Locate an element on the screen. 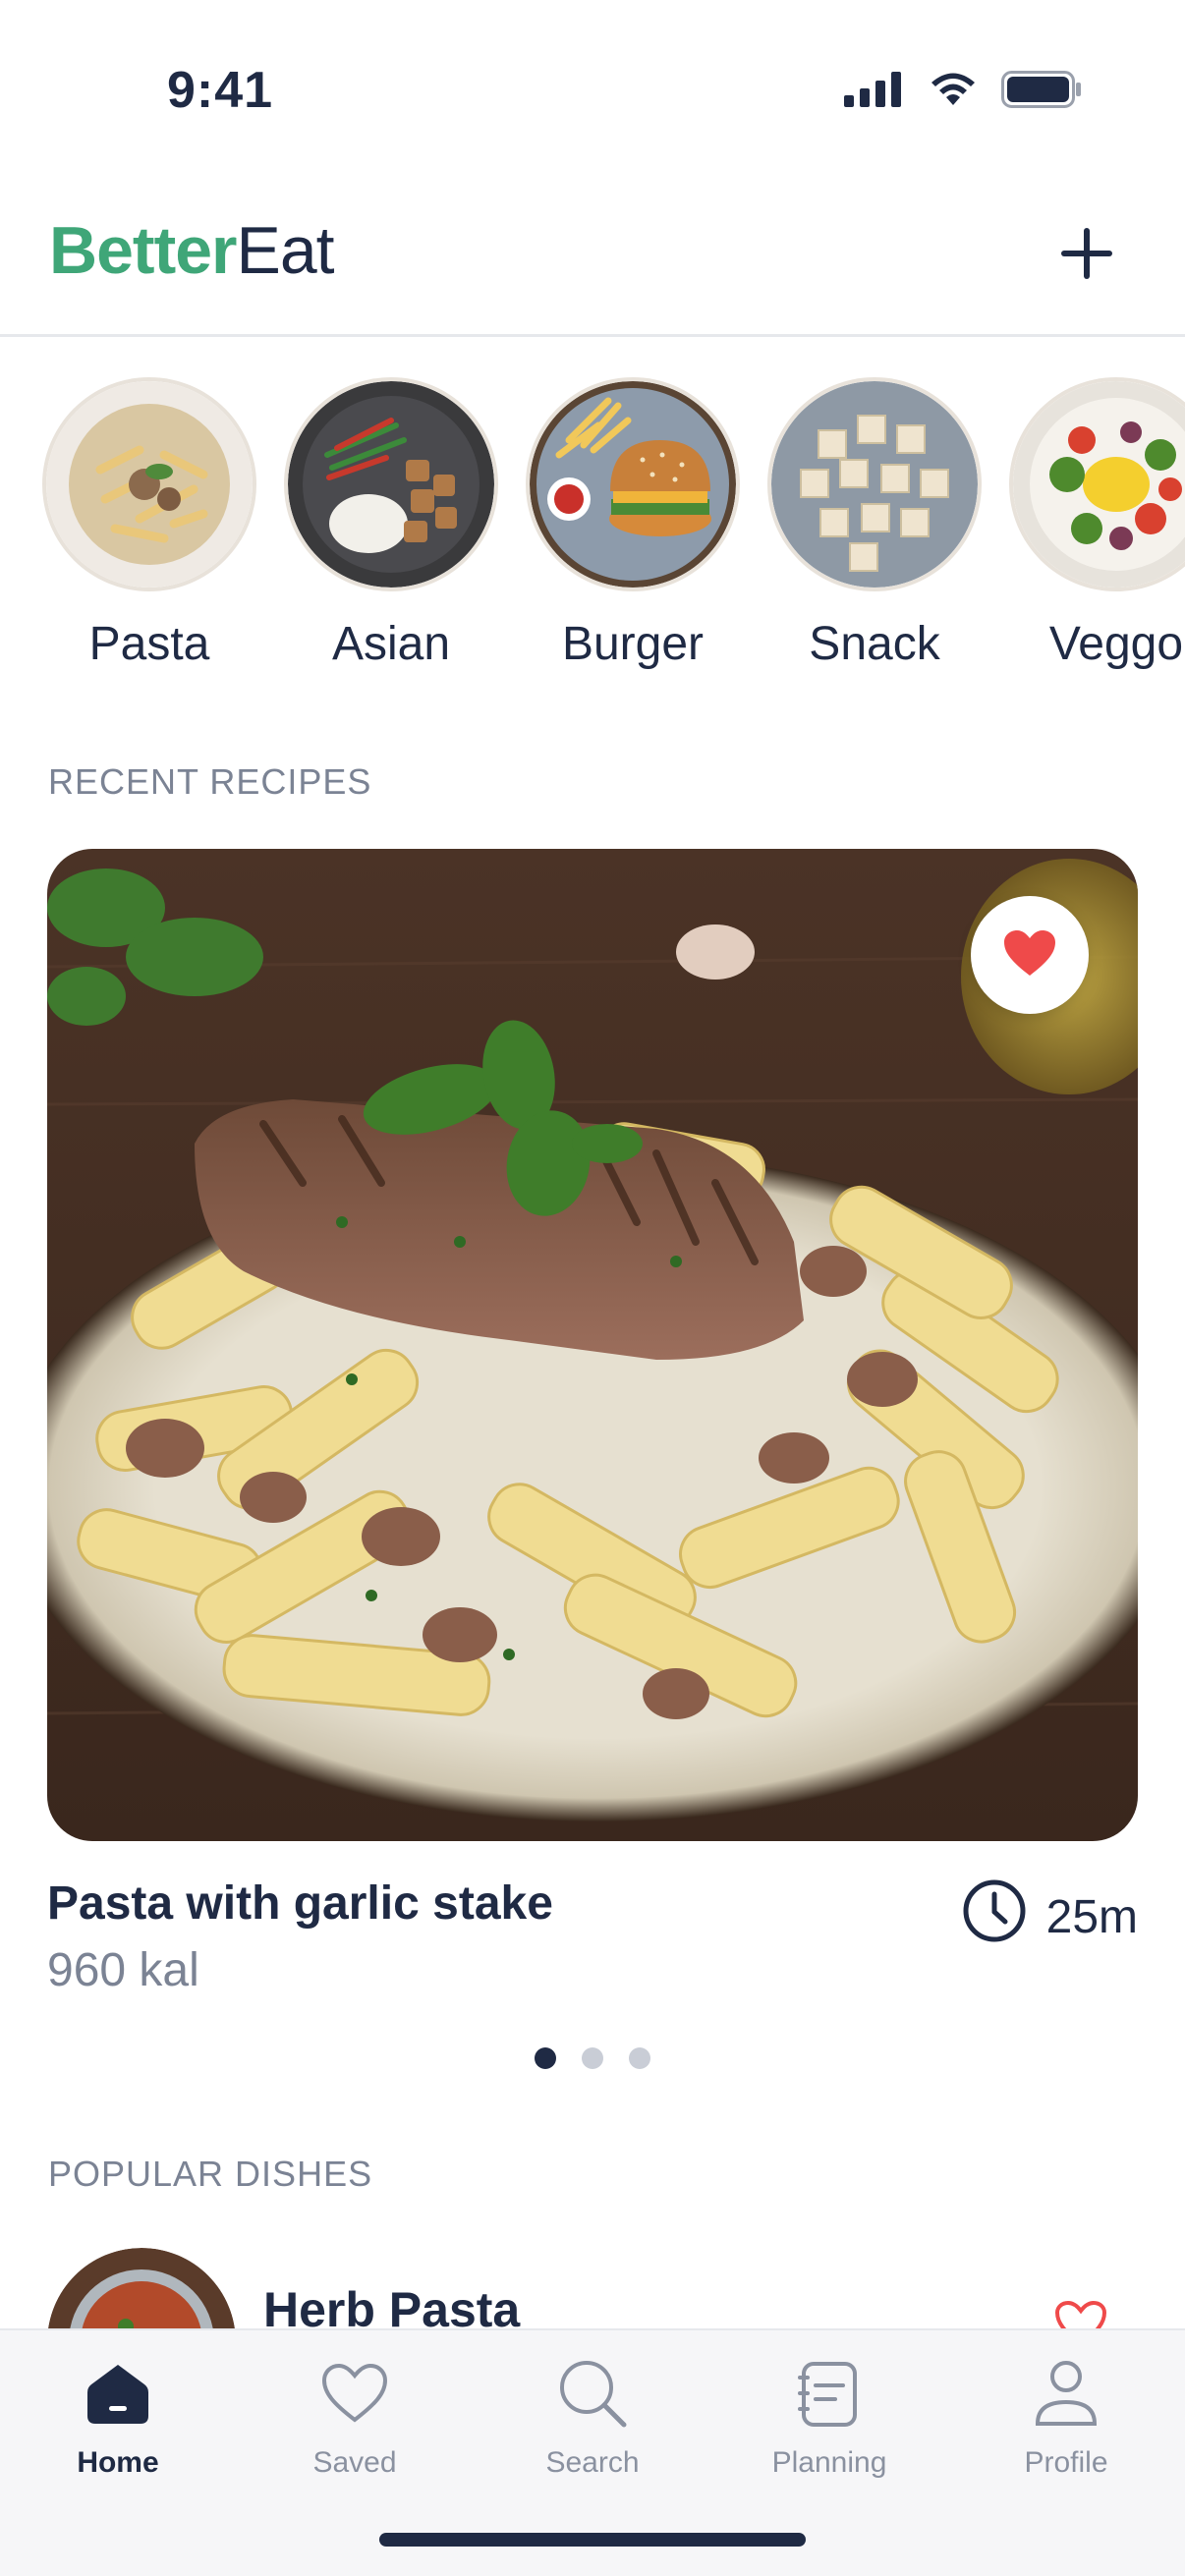  category-label: Snack is located at coordinates (875, 644).